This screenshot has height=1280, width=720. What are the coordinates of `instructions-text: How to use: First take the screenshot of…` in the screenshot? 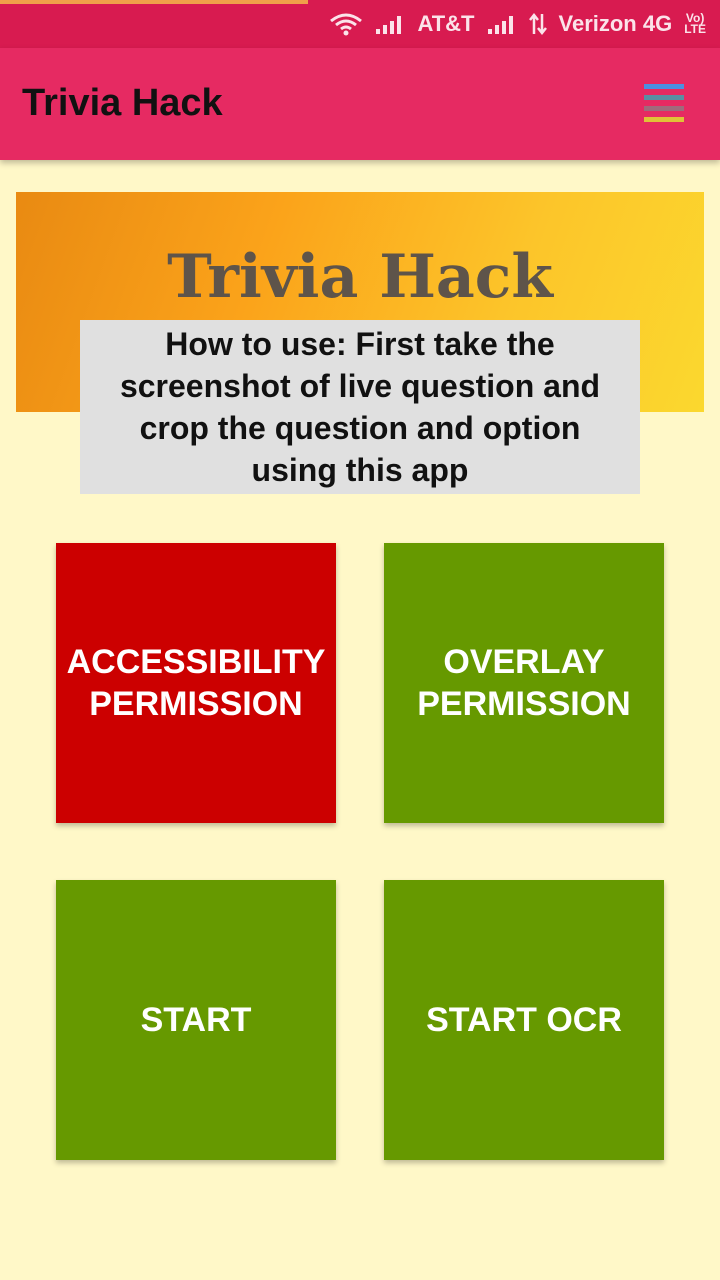 It's located at (360, 407).